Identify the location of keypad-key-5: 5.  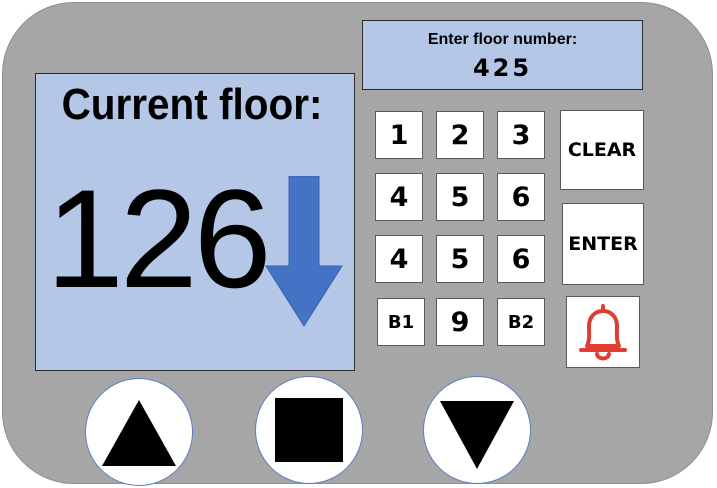
(460, 197).